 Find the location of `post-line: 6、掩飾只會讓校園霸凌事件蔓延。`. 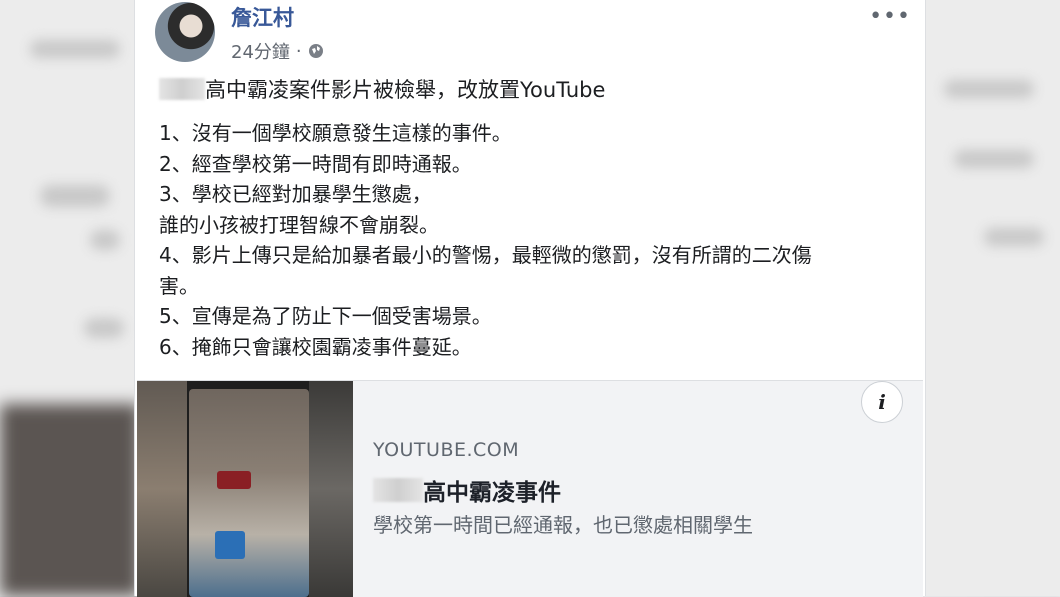

post-line: 6、掩飾只會讓校園霸凌事件蔓延。 is located at coordinates (315, 346).